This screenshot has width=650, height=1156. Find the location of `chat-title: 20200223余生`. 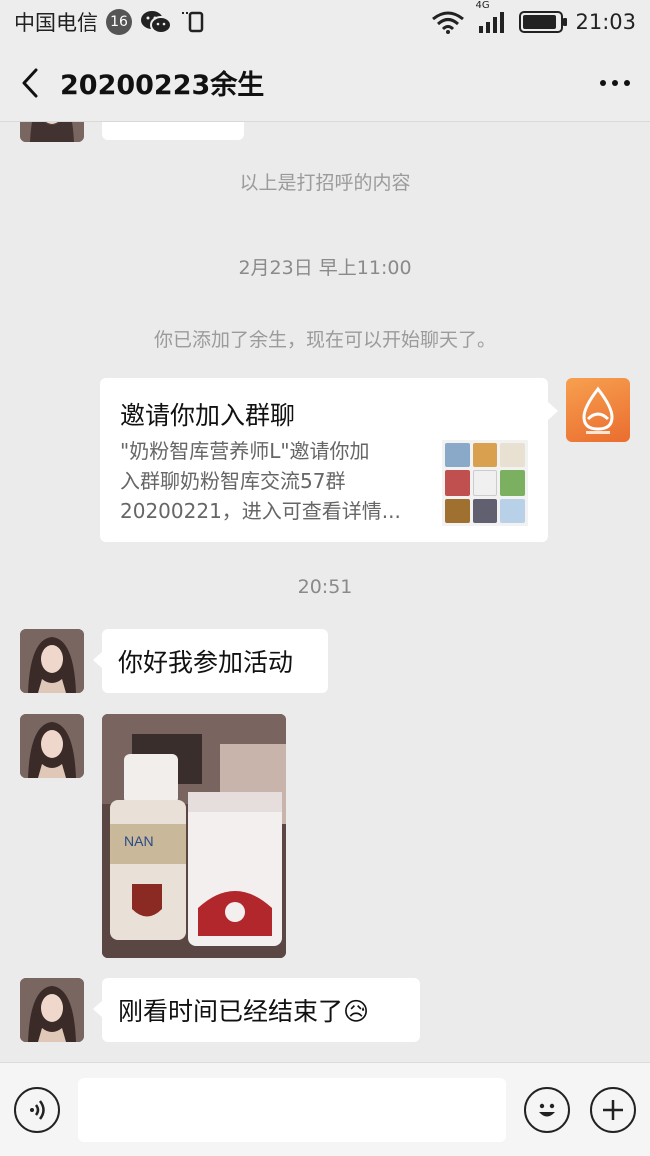

chat-title: 20200223余生 is located at coordinates (162, 85).